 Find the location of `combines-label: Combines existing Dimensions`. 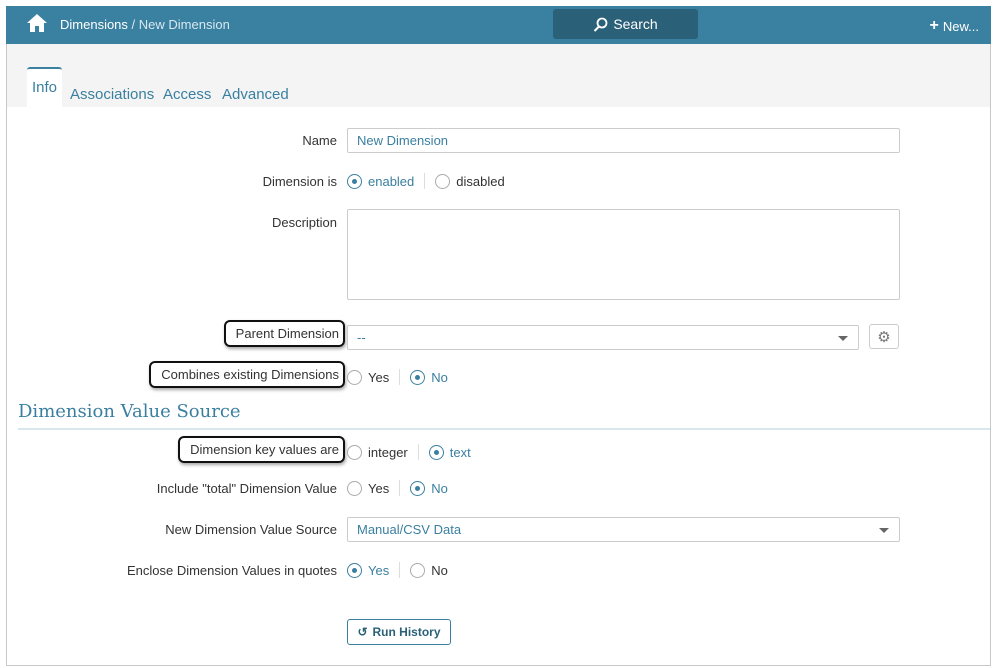

combines-label: Combines existing Dimensions is located at coordinates (247, 374).